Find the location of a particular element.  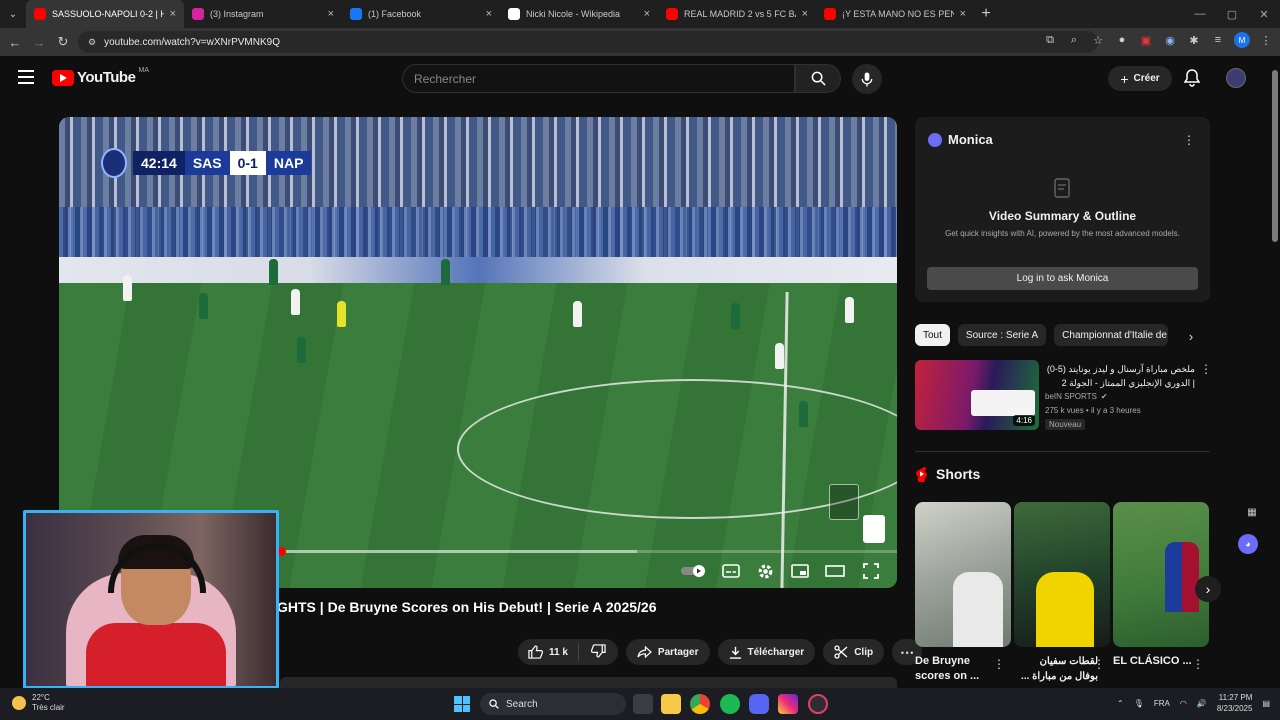

shorts-next-button: › is located at coordinates (1208, 589).